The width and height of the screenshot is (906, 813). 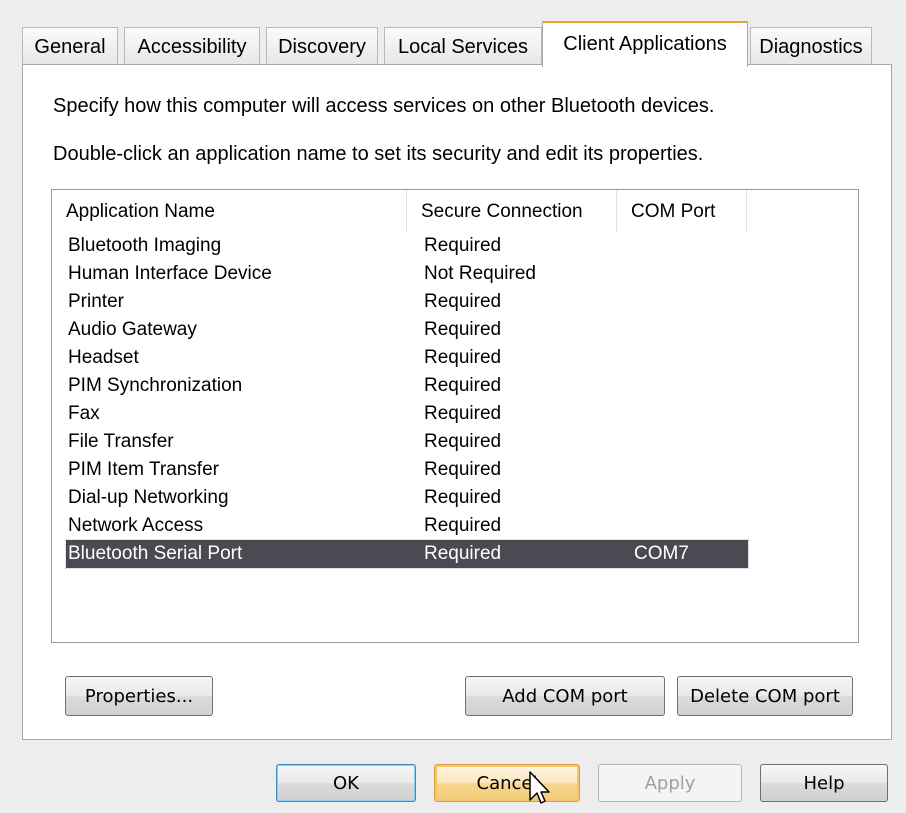 What do you see at coordinates (155, 553) in the screenshot?
I see `app-name: Bluetooth Serial Port` at bounding box center [155, 553].